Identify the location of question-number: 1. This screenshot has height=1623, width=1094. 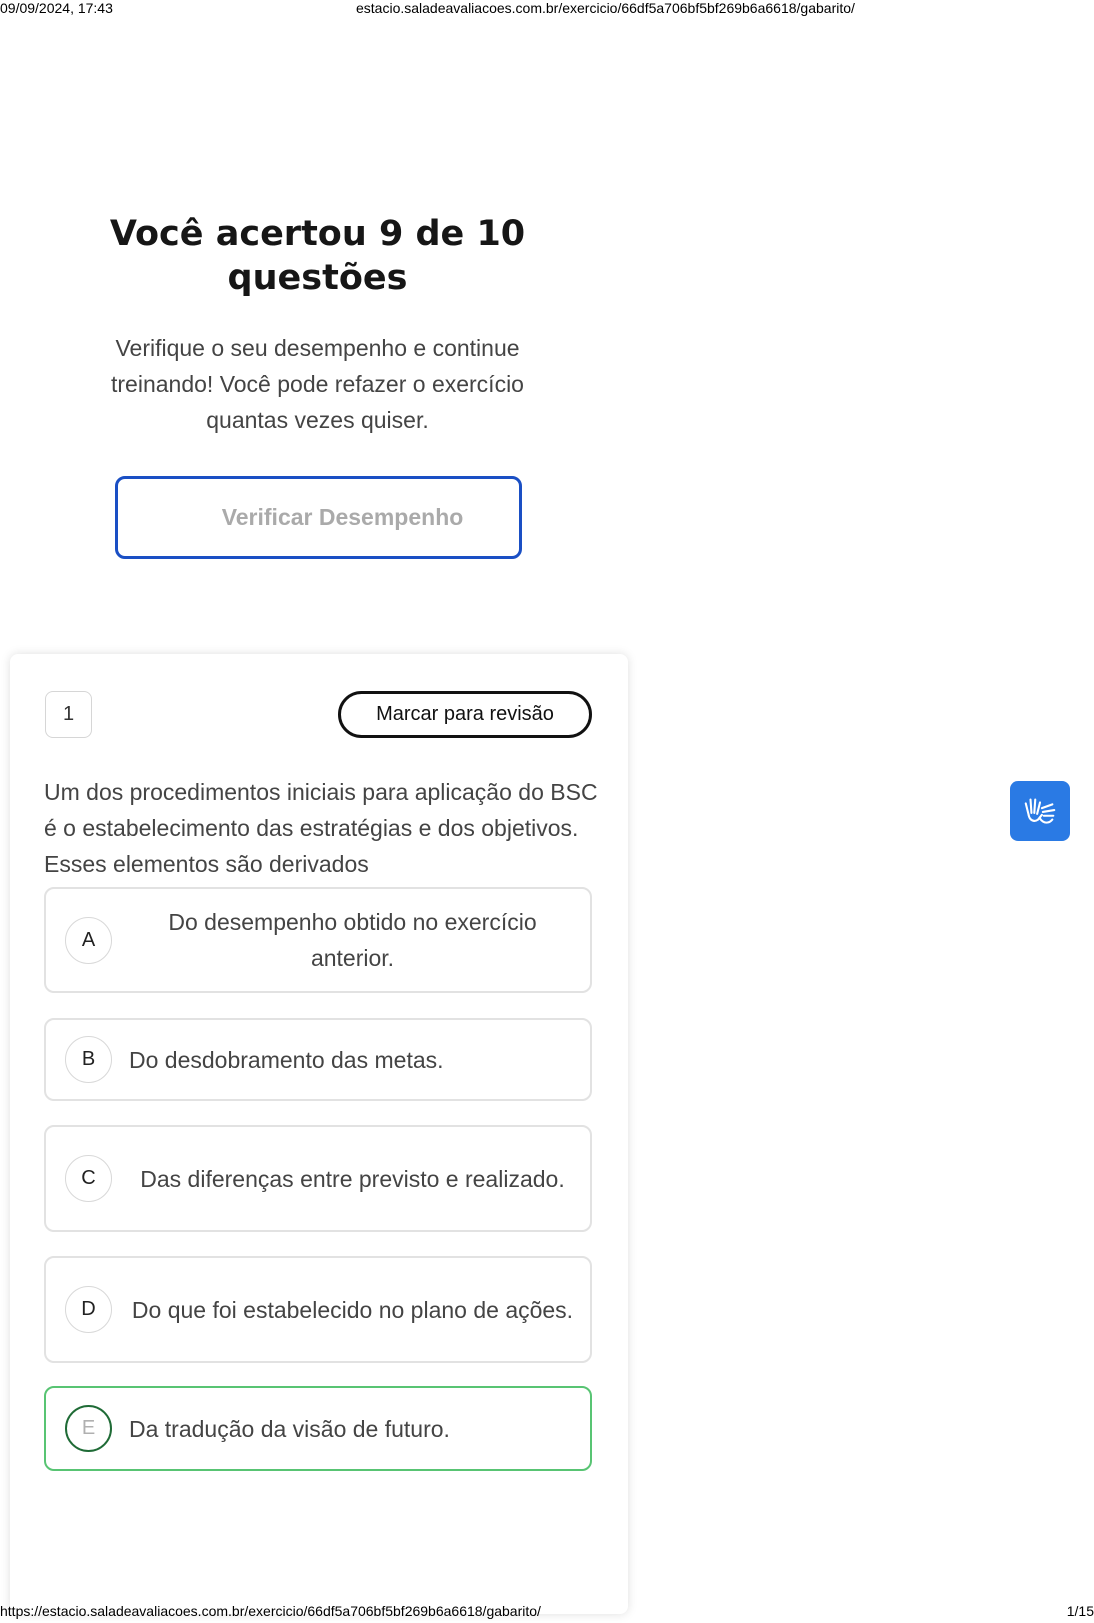
(68, 714).